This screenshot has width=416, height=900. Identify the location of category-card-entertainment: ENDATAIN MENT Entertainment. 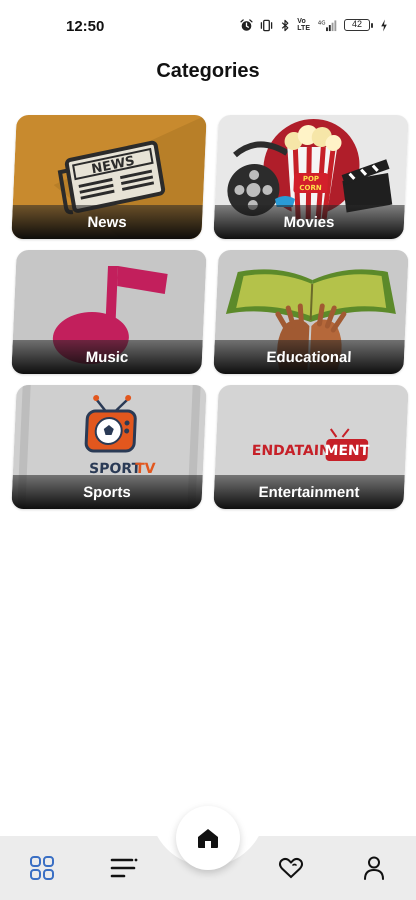
(311, 447).